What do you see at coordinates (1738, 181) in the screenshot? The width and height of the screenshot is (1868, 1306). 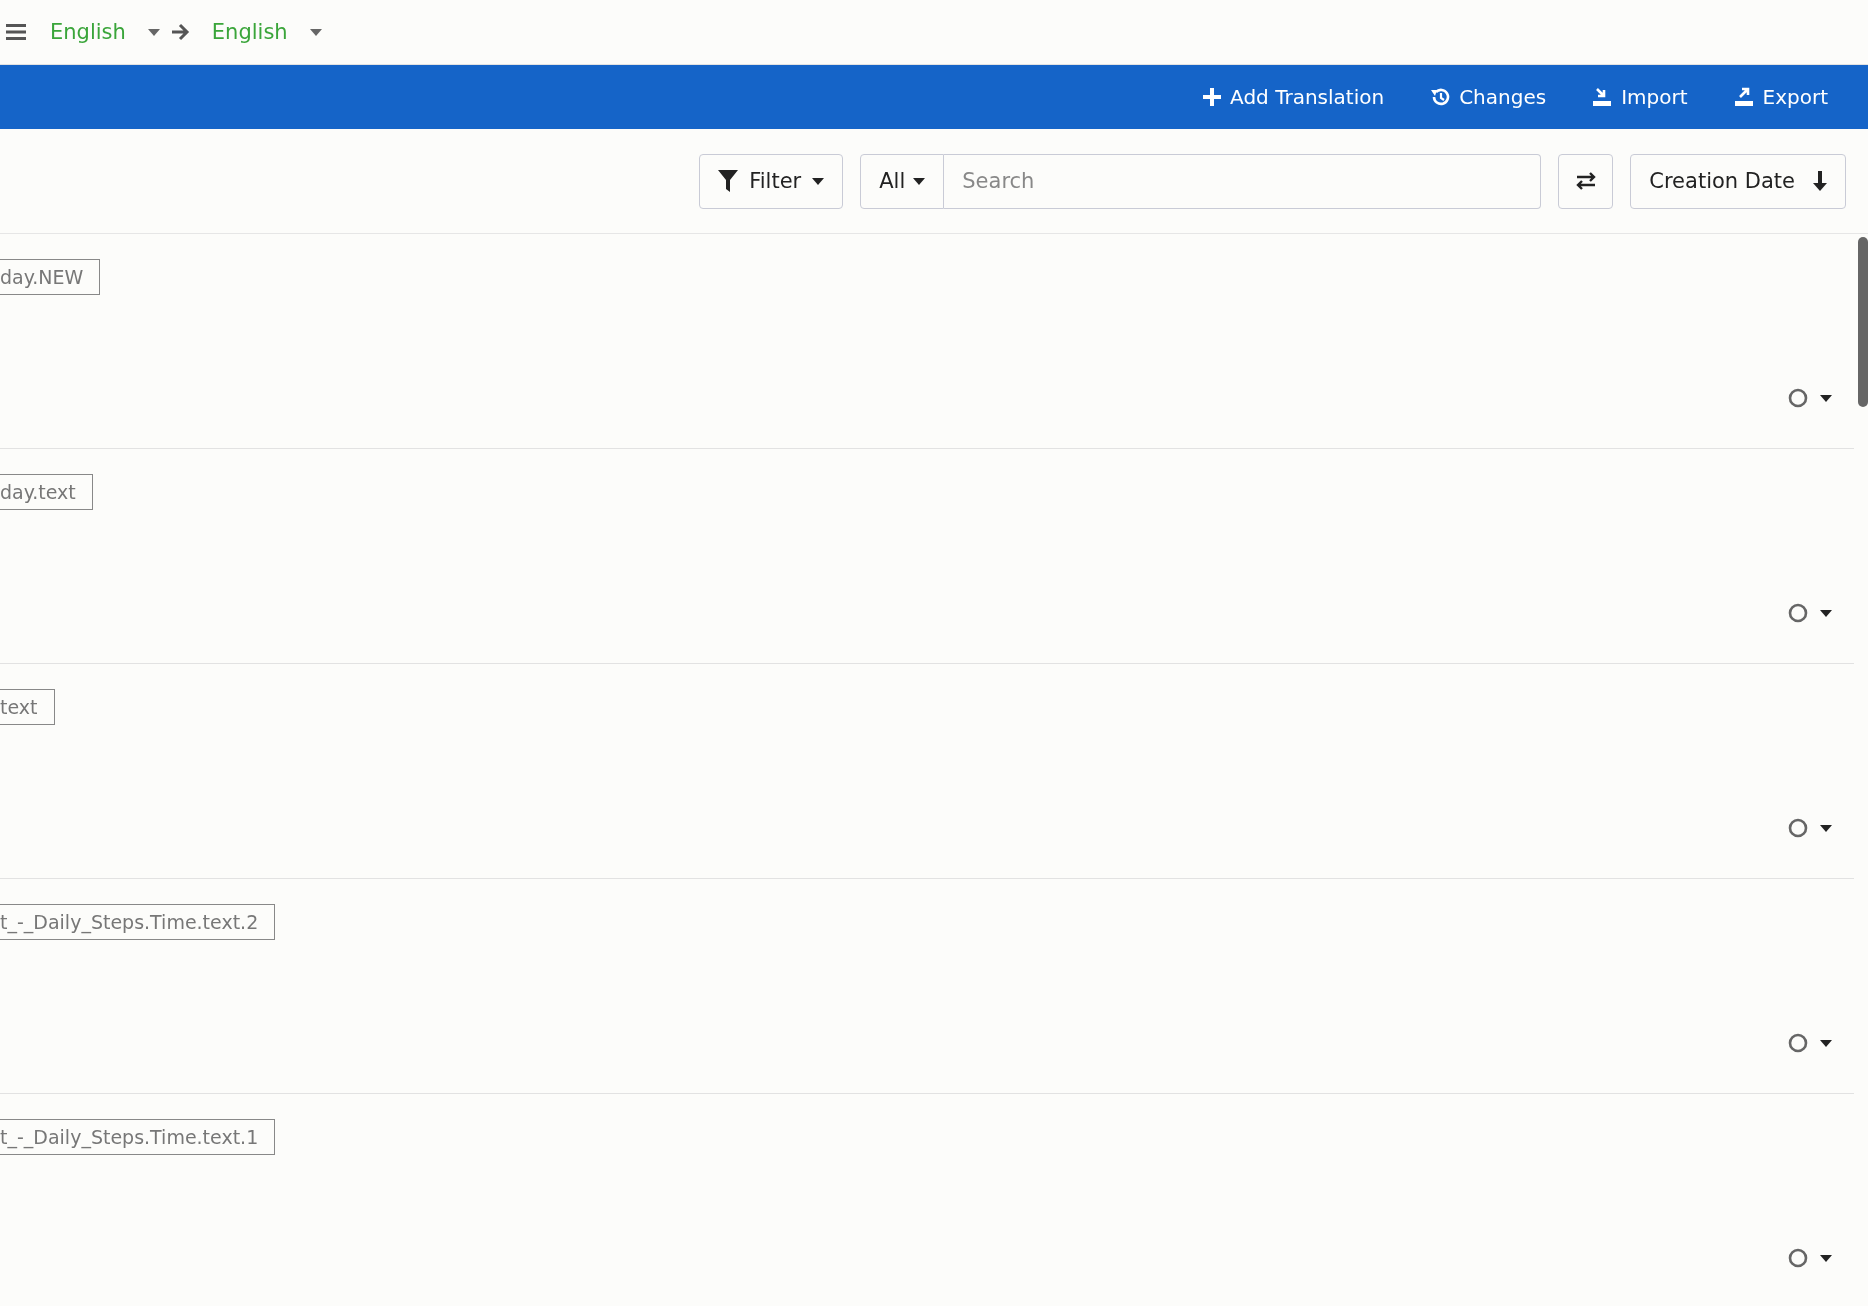 I see `sort-button: Creation Date` at bounding box center [1738, 181].